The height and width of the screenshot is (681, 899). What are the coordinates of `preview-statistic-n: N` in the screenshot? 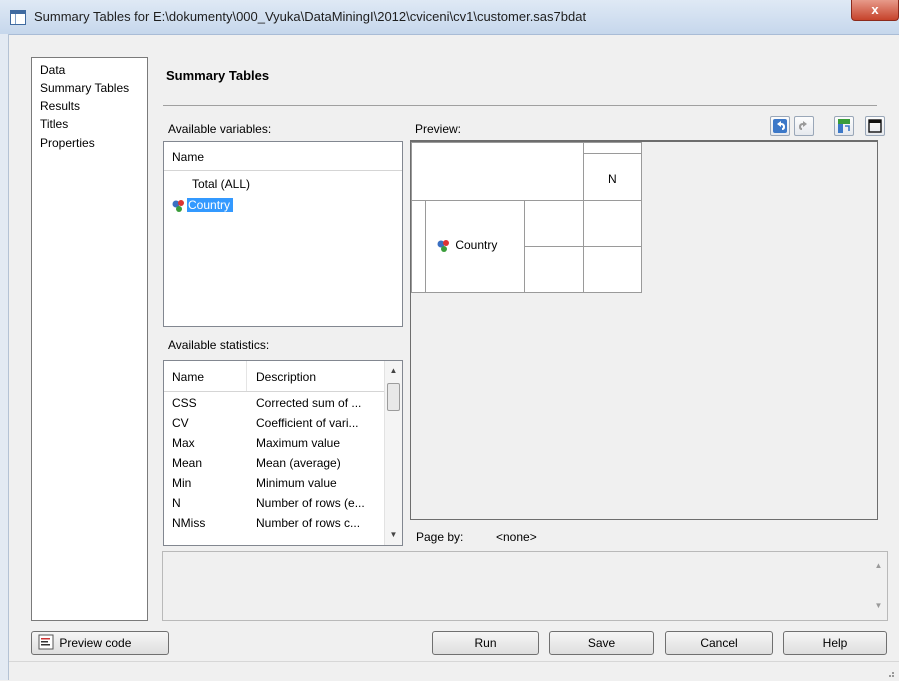 It's located at (612, 179).